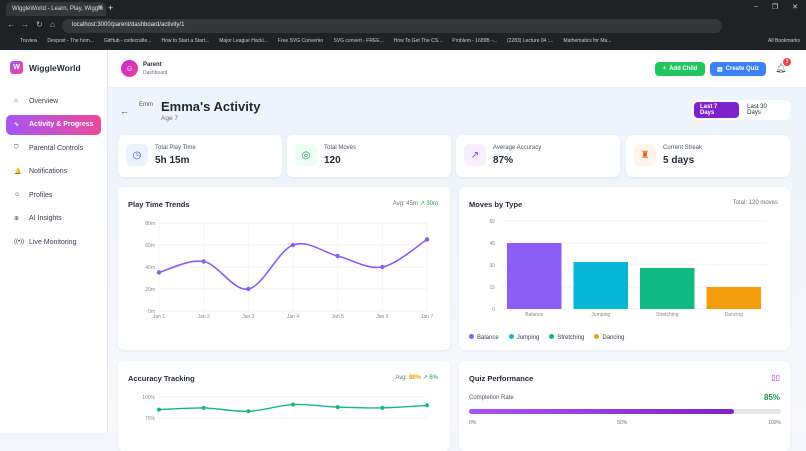  Describe the element at coordinates (775, 377) in the screenshot. I see `book-icon: ▯▯` at that location.